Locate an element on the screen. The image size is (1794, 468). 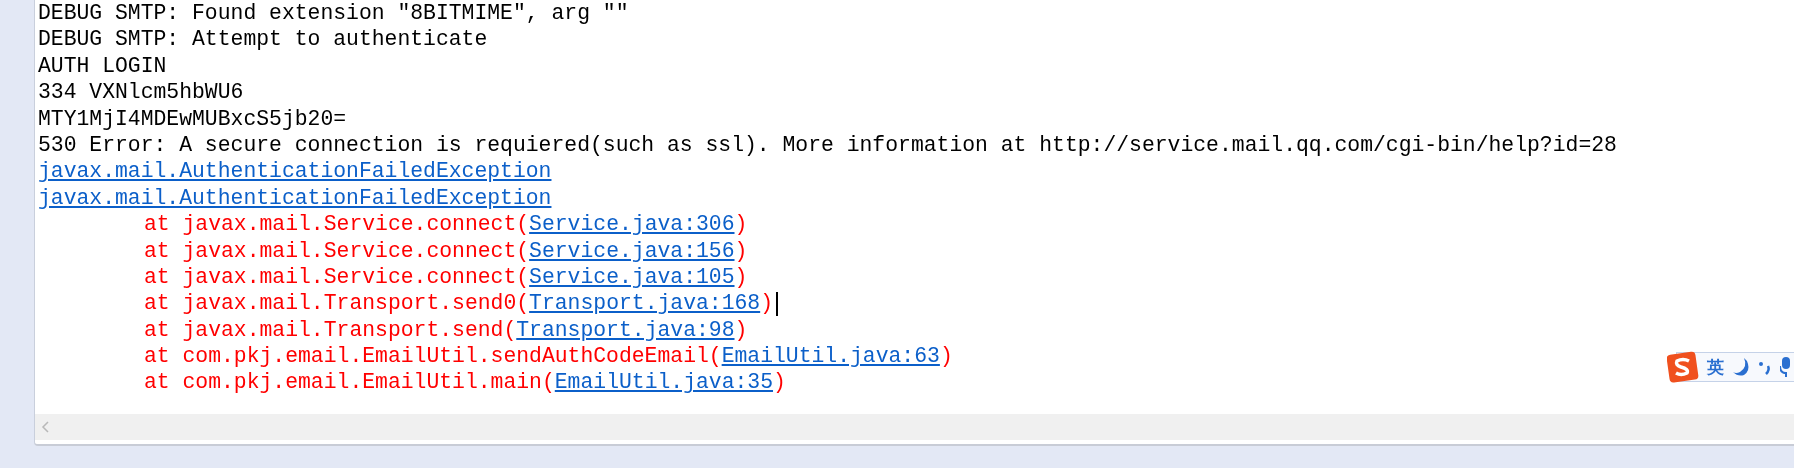
ime-logo-icon is located at coordinates (1683, 367).